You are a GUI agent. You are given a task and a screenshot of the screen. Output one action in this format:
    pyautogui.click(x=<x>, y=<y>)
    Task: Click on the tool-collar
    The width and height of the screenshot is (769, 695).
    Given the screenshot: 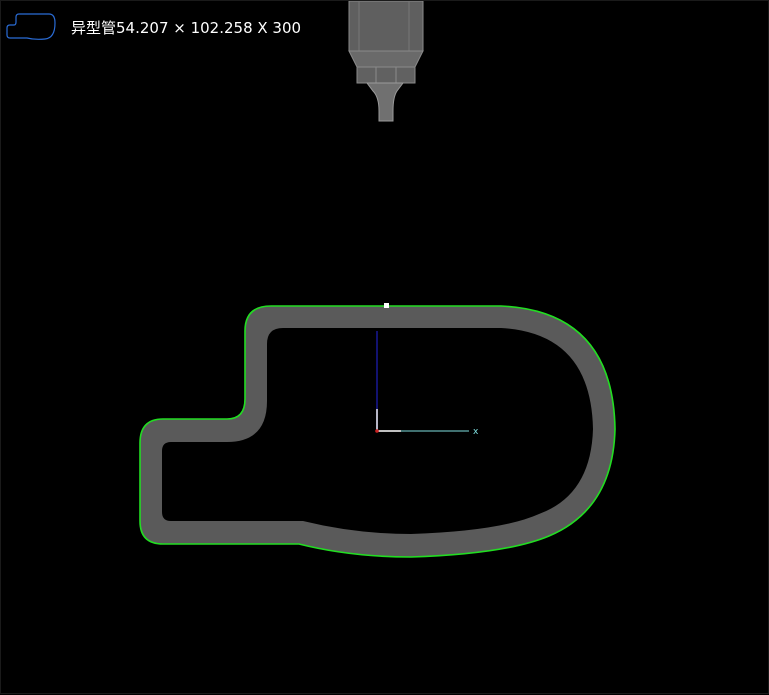 What is the action you would take?
    pyautogui.click(x=386, y=75)
    